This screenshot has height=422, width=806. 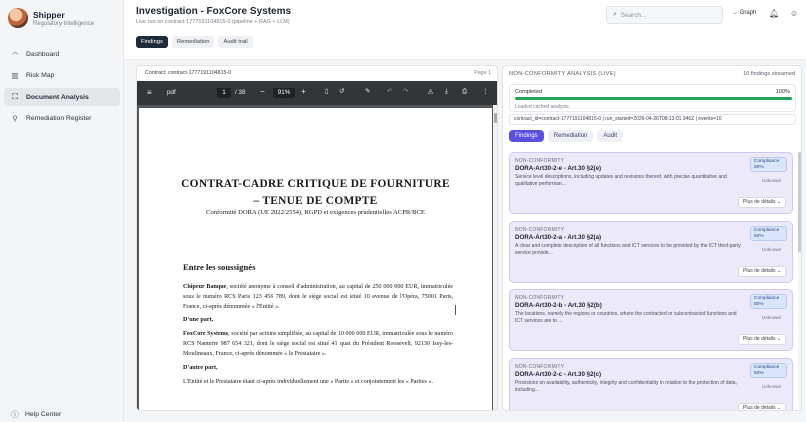 I want to click on bell-icon: 🔔︎, so click(x=774, y=13).